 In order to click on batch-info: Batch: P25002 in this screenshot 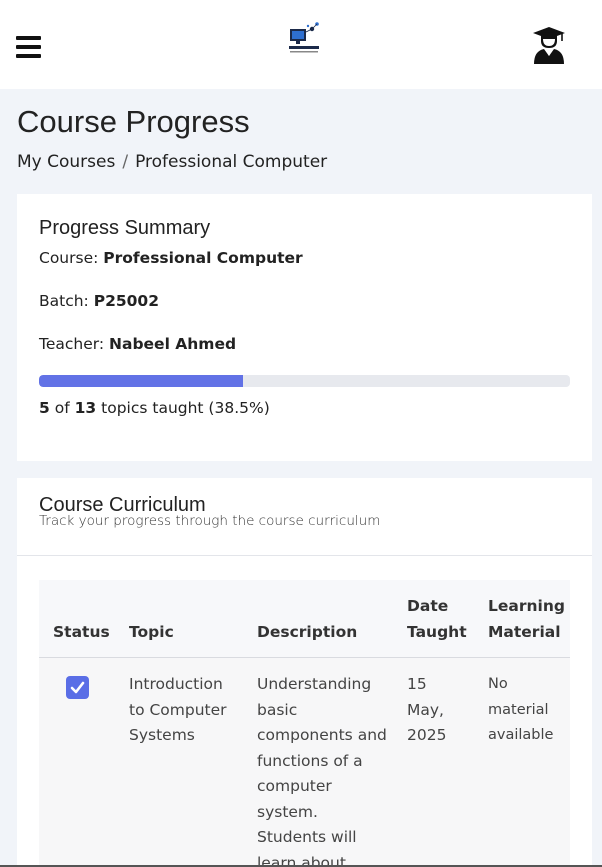, I will do `click(99, 301)`.